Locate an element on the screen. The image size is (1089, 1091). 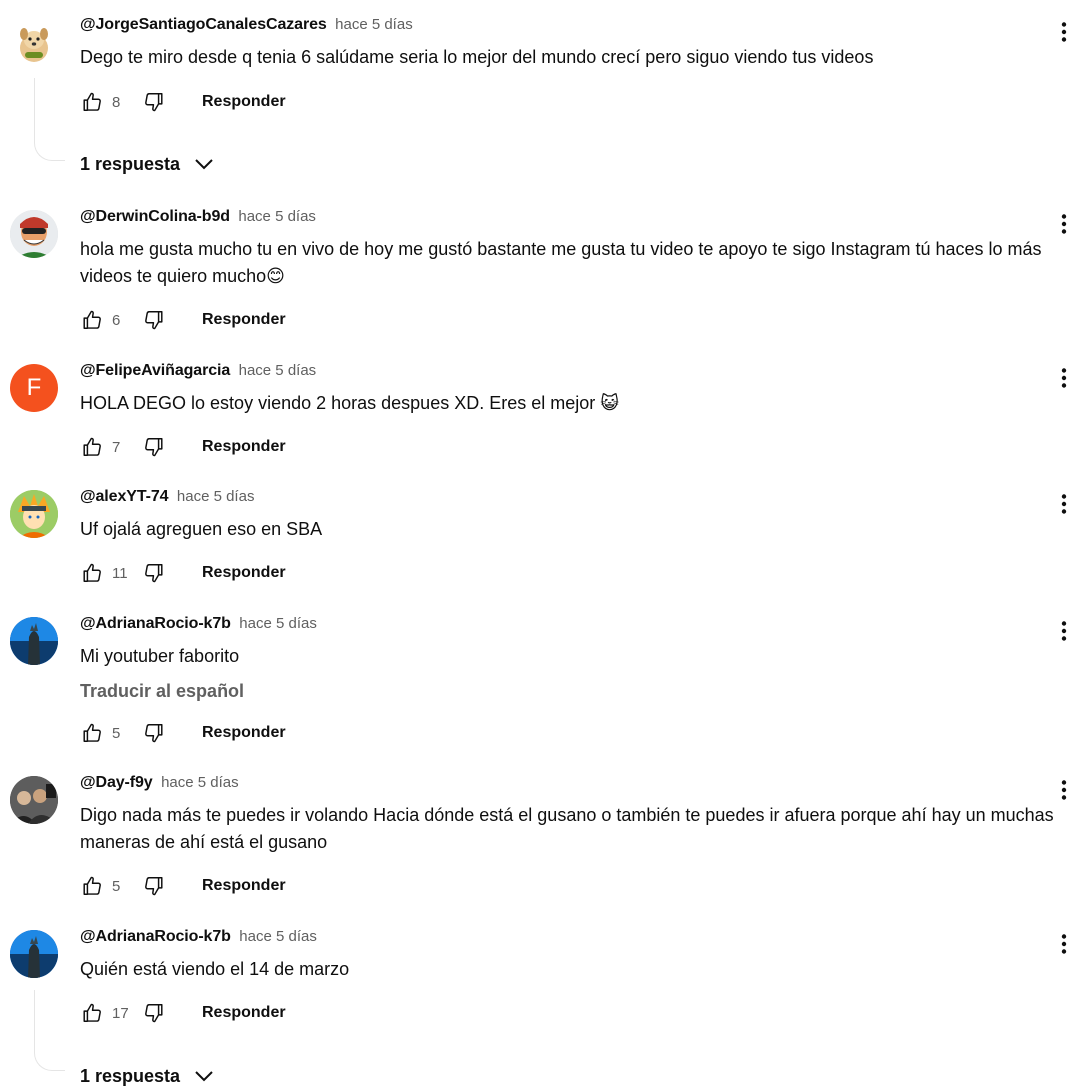
letter-avatar: F is located at coordinates (34, 388).